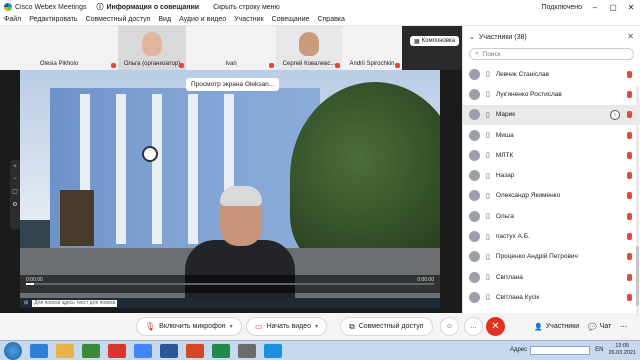 The height and width of the screenshot is (360, 640). Describe the element at coordinates (615, 114) in the screenshot. I see `chat-bubble-icon: ○` at that location.